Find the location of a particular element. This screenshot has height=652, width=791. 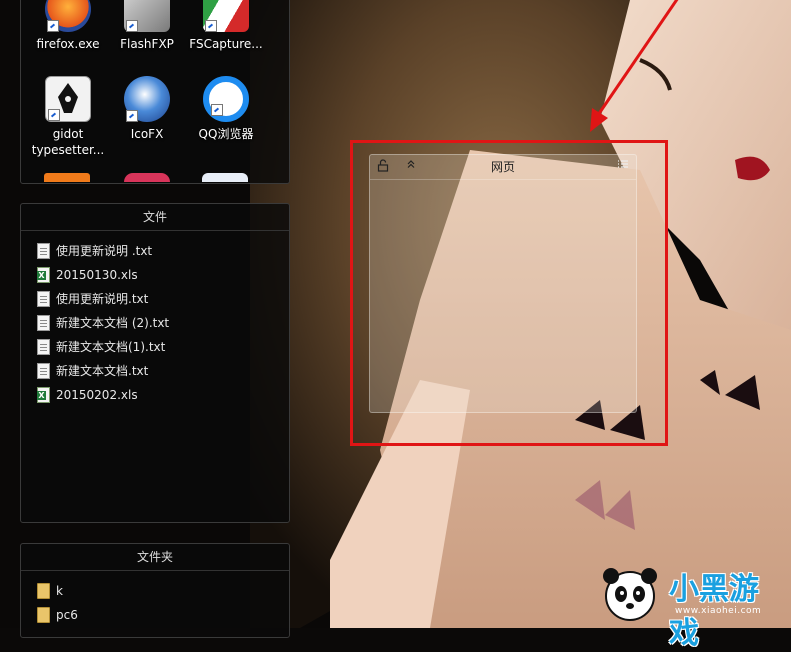

list-item: k is located at coordinates (163, 591).